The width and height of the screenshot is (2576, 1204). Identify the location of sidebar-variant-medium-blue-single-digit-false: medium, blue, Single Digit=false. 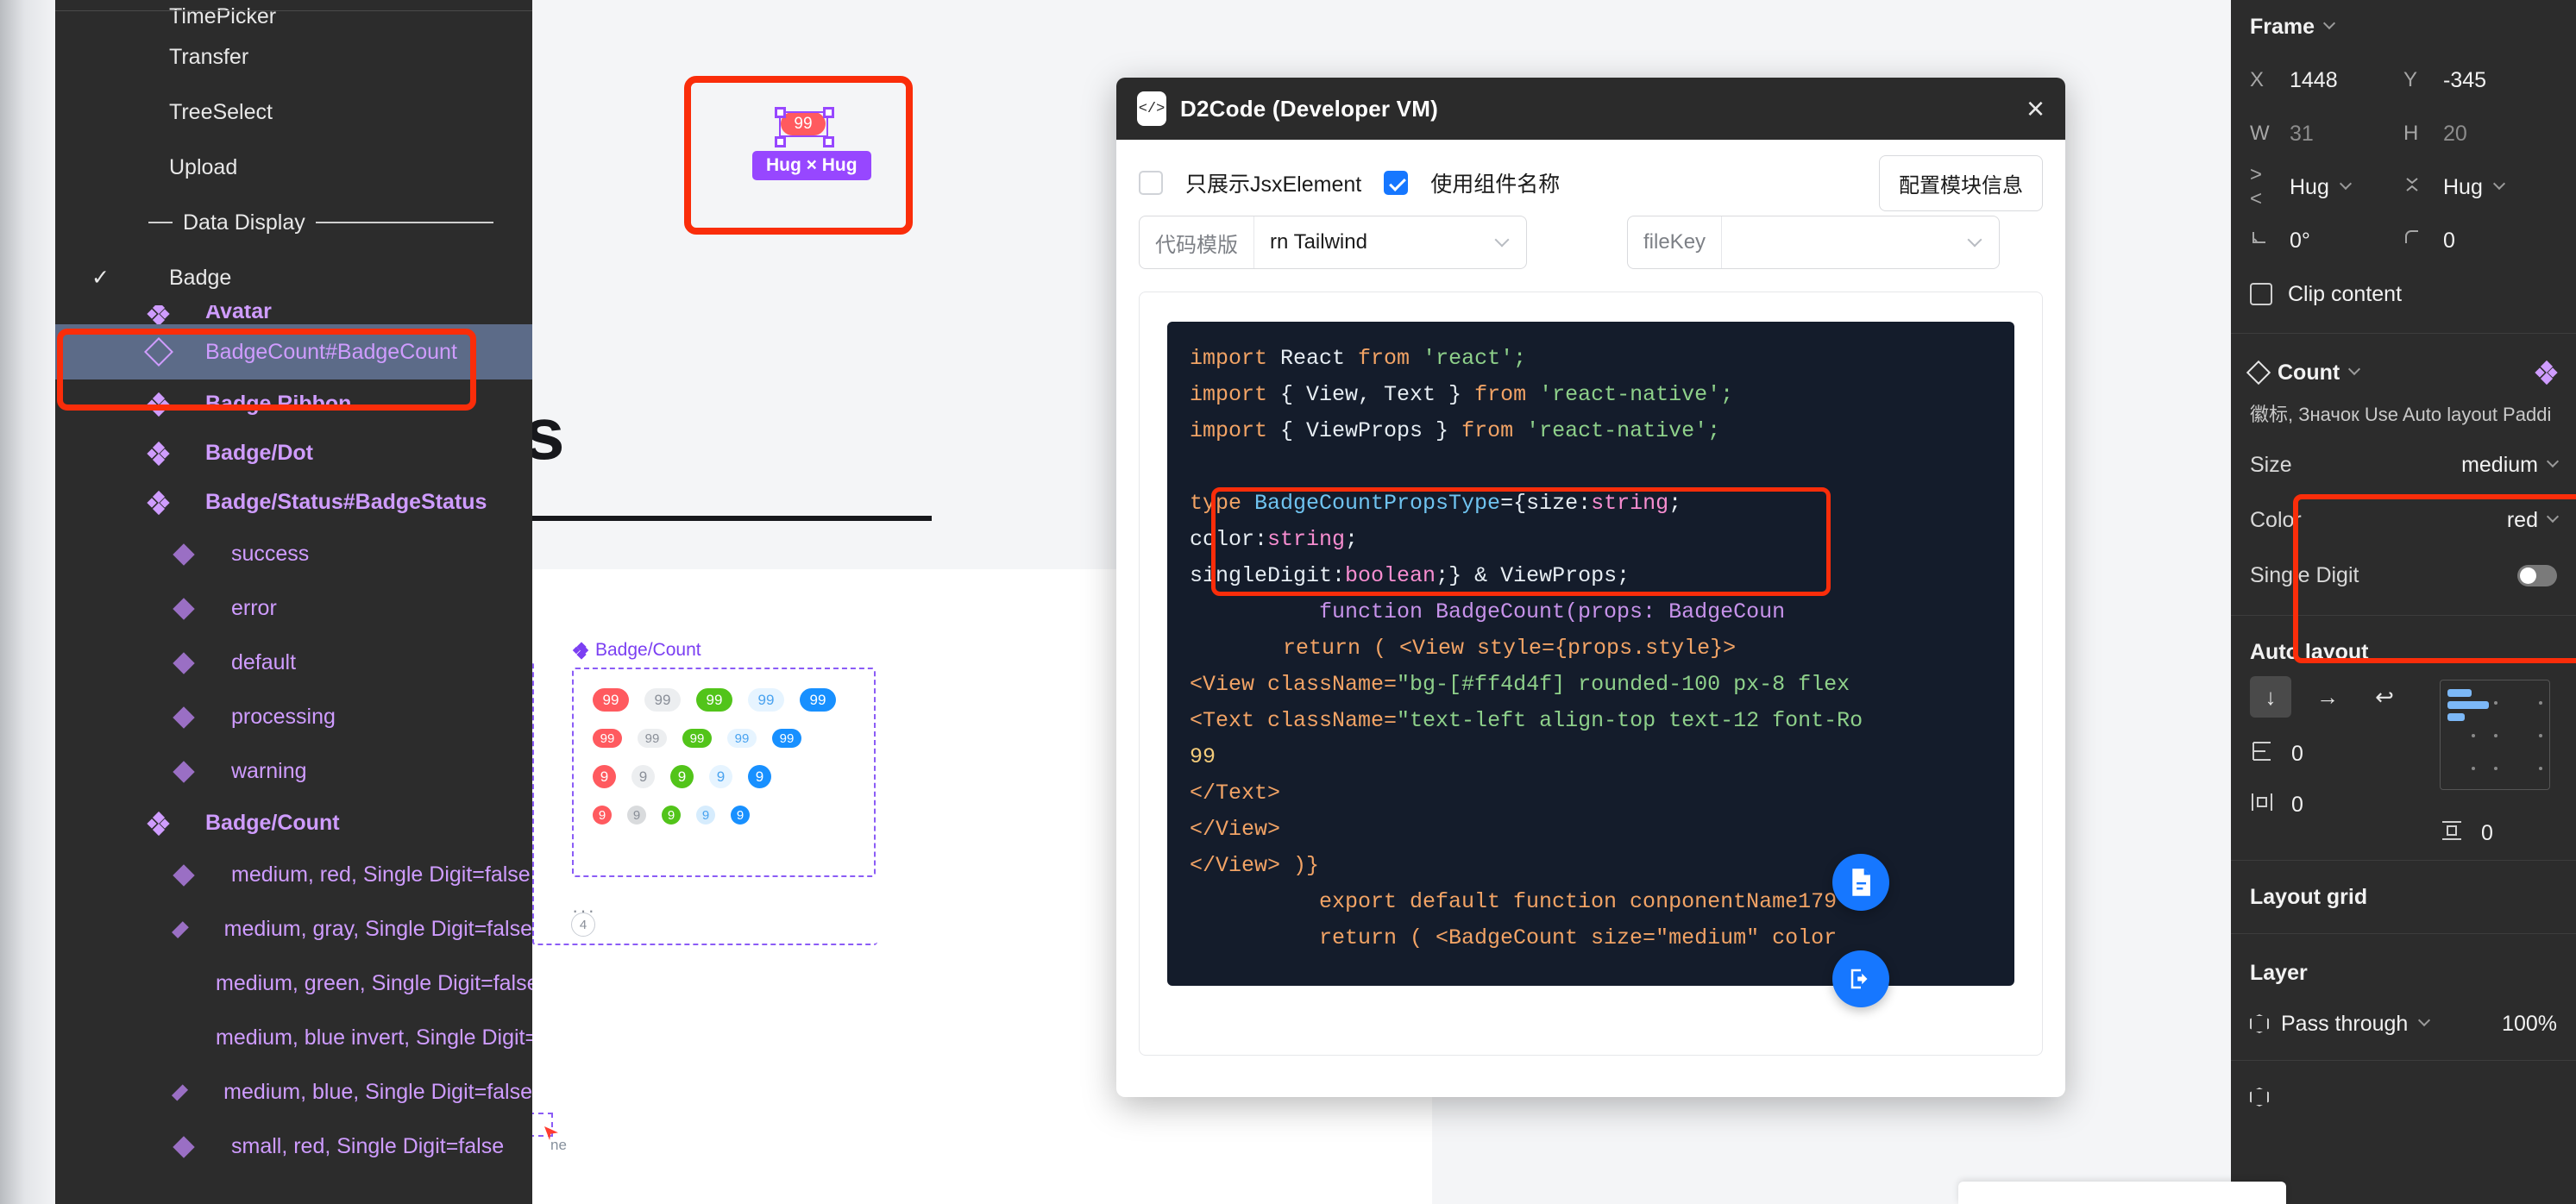
(293, 1092).